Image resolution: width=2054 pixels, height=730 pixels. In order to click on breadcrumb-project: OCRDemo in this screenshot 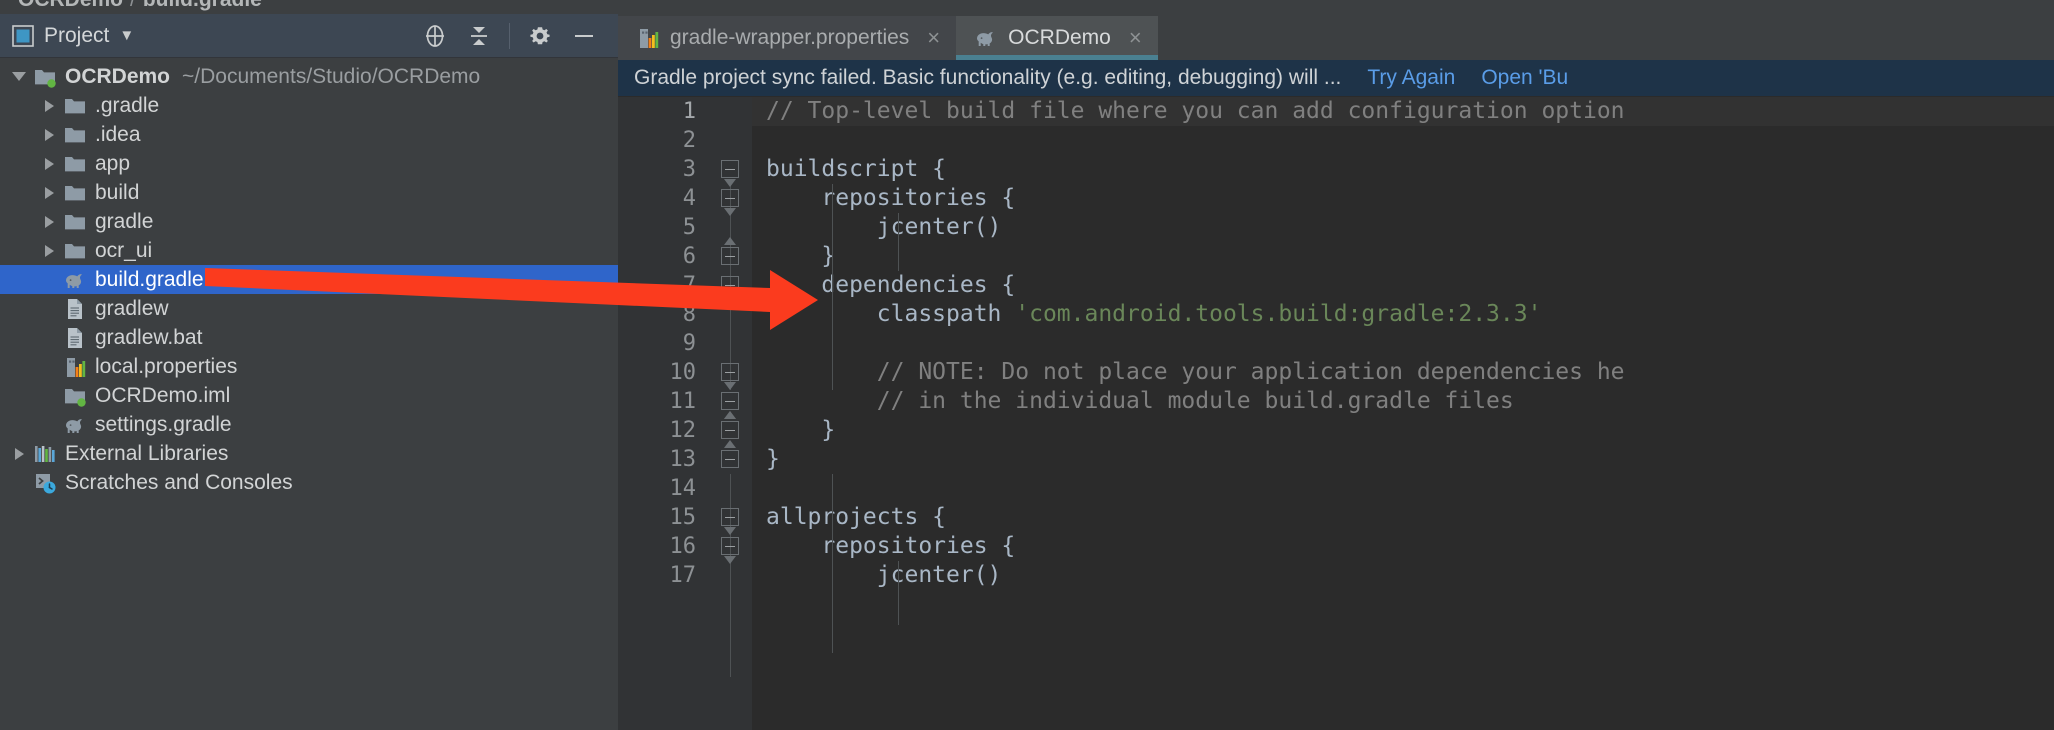, I will do `click(70, 6)`.